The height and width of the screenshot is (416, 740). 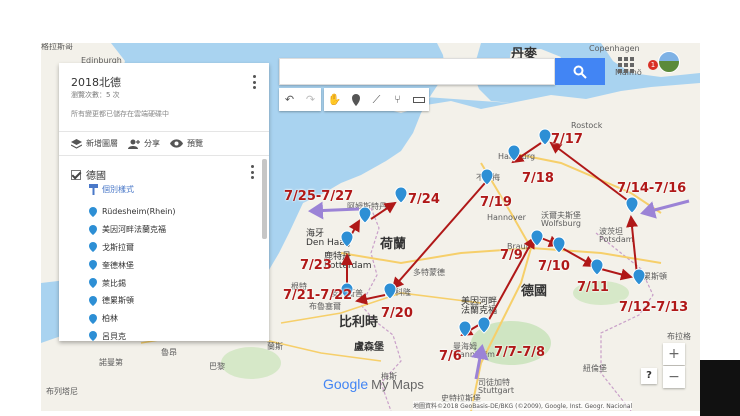 What do you see at coordinates (76, 174) in the screenshot?
I see `layer-visibility-checkbox` at bounding box center [76, 174].